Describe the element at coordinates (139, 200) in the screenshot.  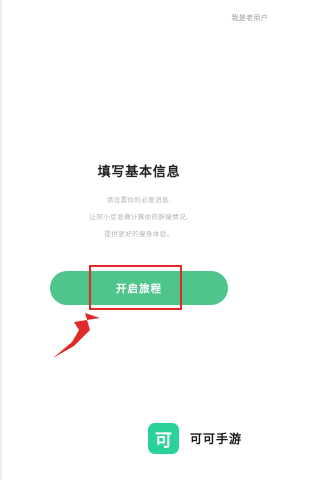
I see `description-line-1: 请设置你的必要消息,` at that location.